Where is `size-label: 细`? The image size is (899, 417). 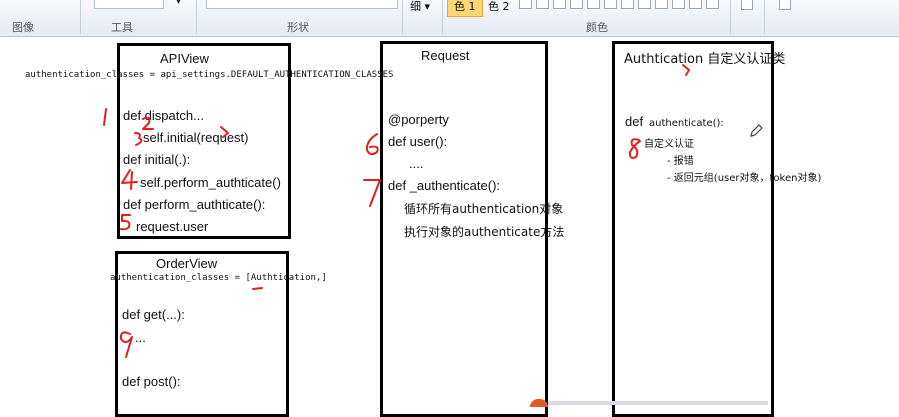 size-label: 细 is located at coordinates (415, 6).